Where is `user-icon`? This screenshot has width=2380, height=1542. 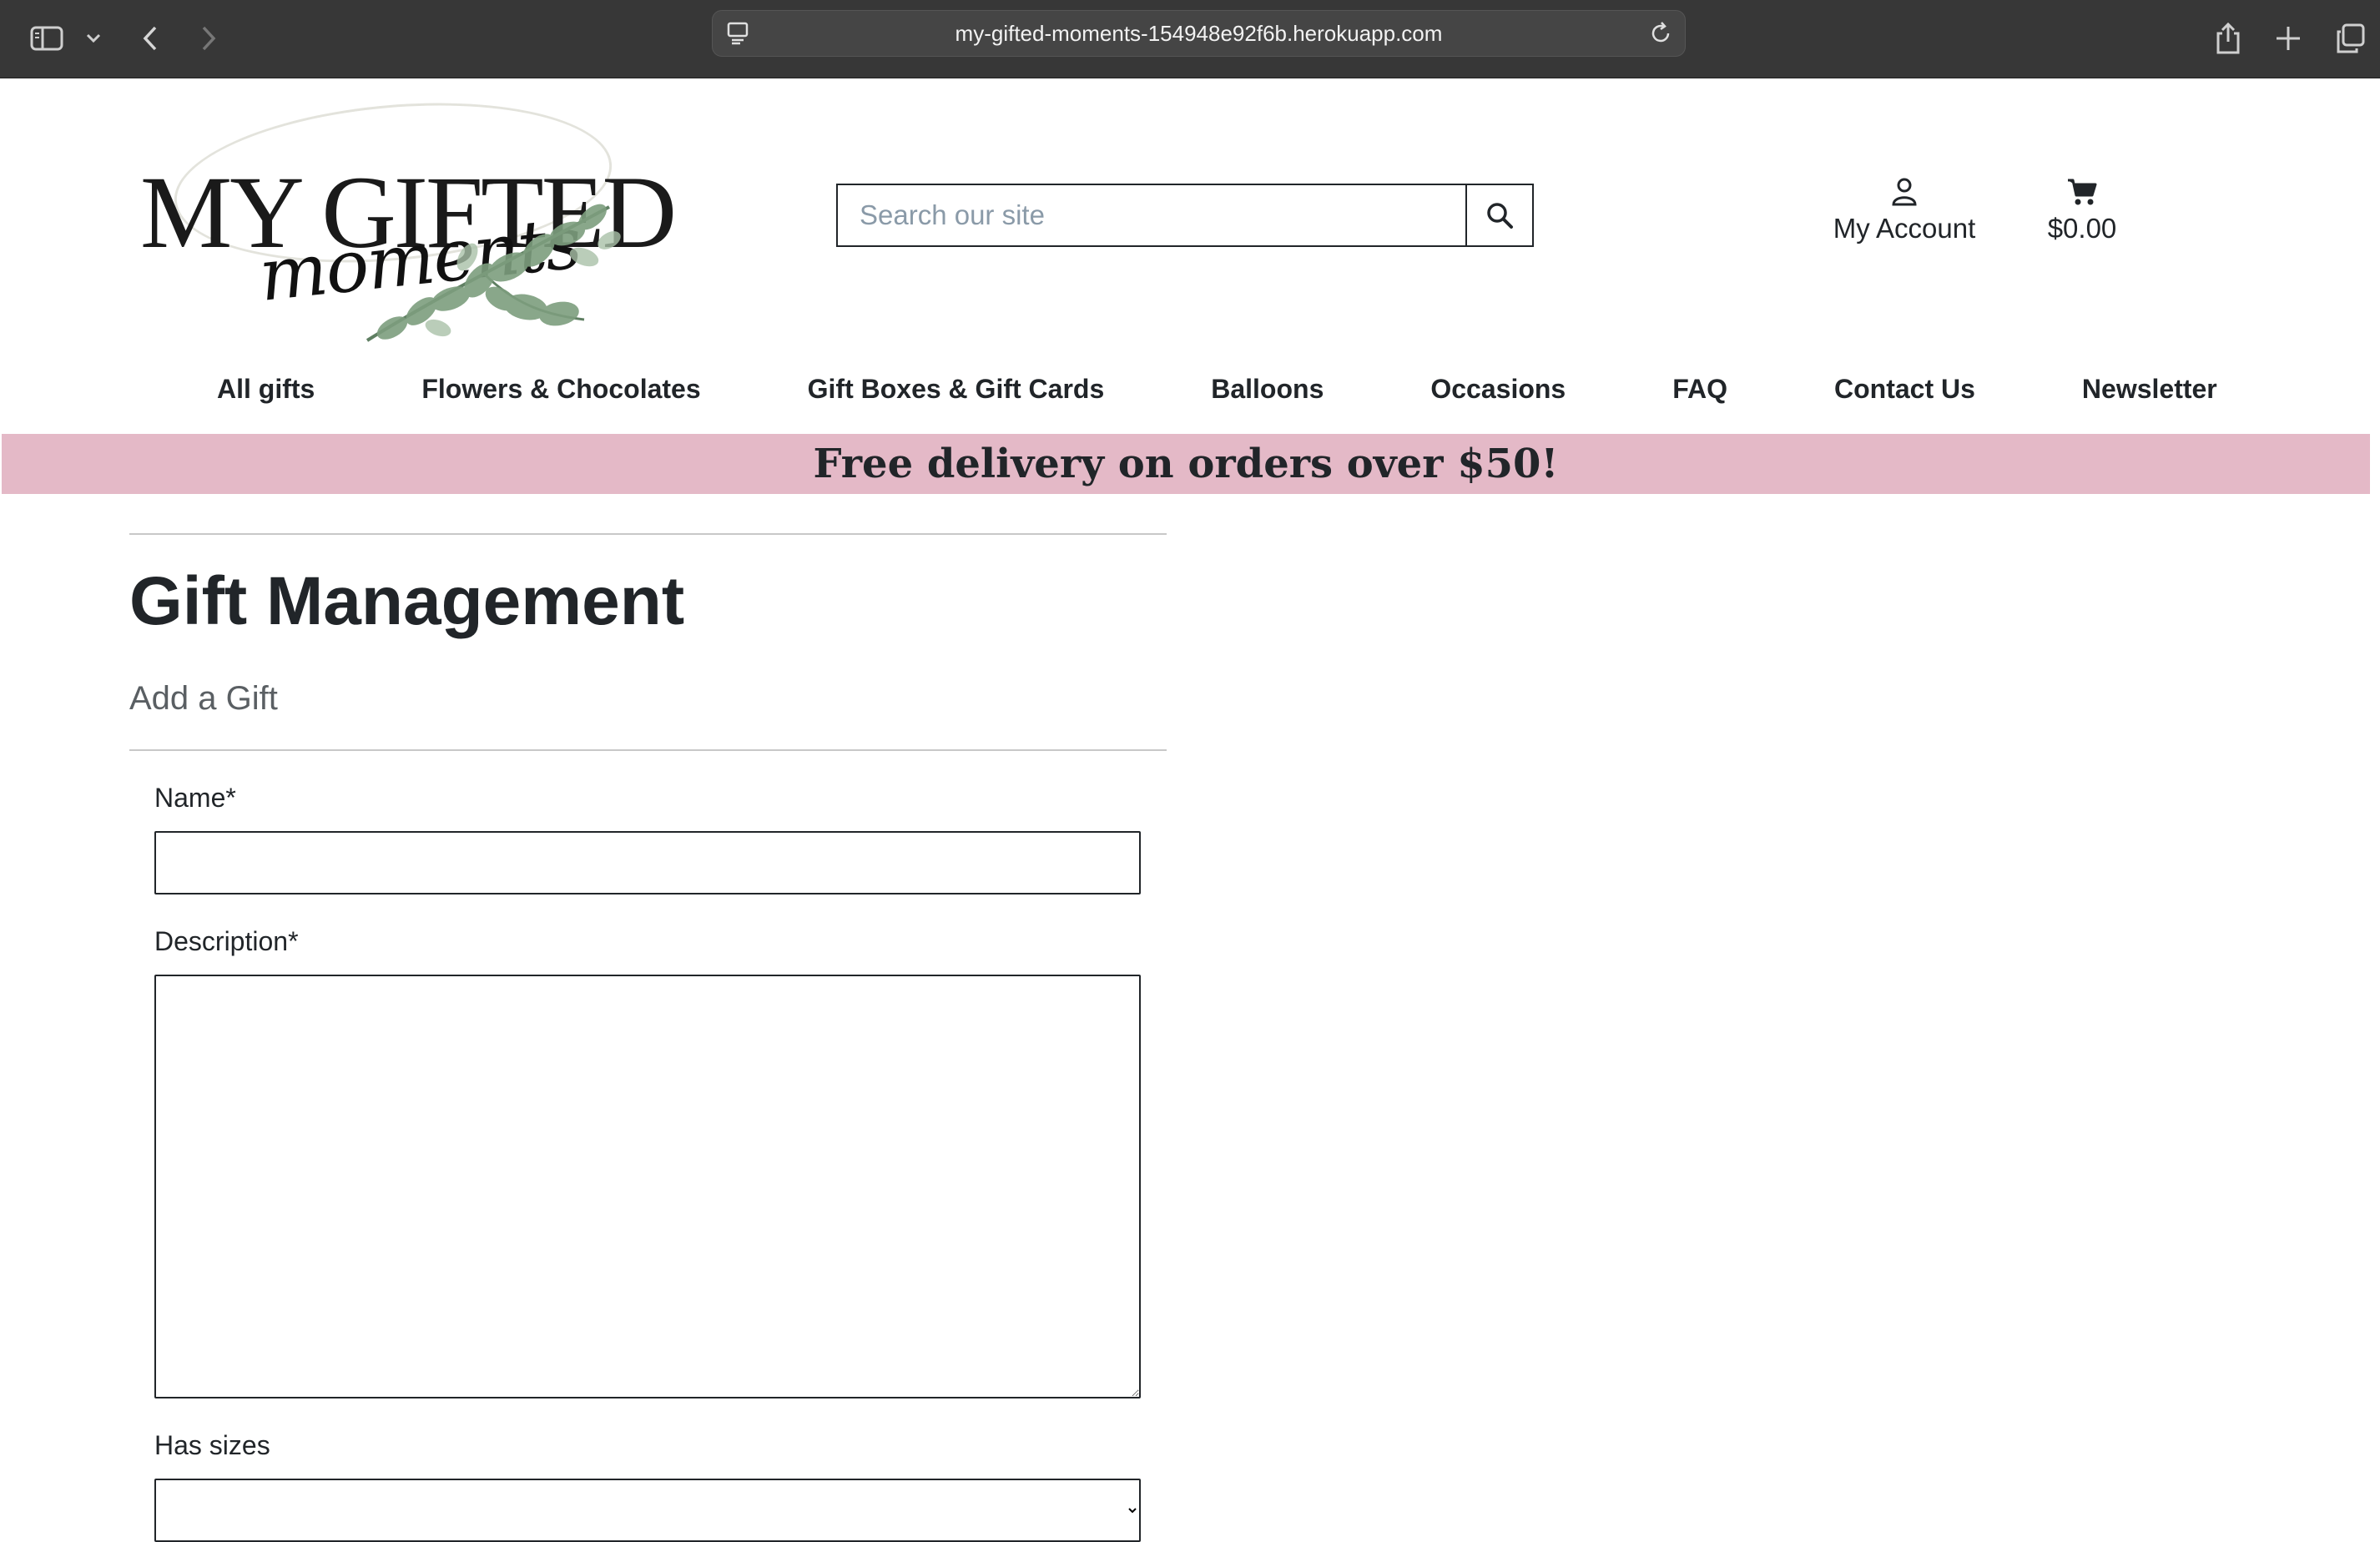
user-icon is located at coordinates (1904, 192).